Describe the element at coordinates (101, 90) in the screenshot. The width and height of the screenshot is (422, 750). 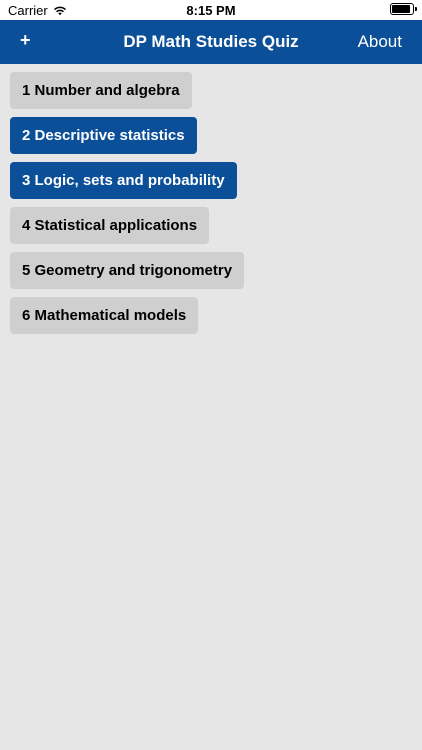
I see `topic-button-number-algebra: 1 Number and algebra` at that location.